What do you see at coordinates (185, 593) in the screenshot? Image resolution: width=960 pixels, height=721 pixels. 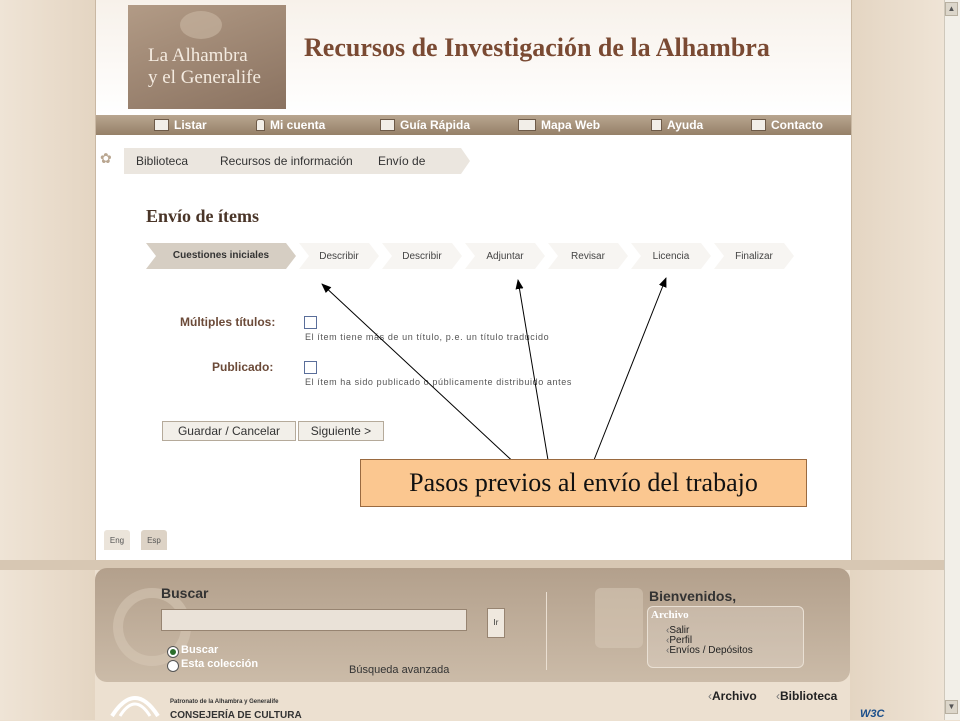 I see `search-title: Buscar` at bounding box center [185, 593].